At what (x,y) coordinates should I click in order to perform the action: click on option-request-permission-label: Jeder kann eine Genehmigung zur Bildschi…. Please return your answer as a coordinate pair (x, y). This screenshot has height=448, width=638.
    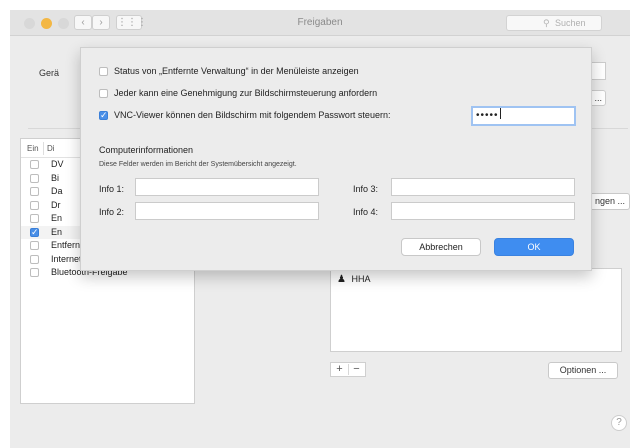
    Looking at the image, I should click on (246, 93).